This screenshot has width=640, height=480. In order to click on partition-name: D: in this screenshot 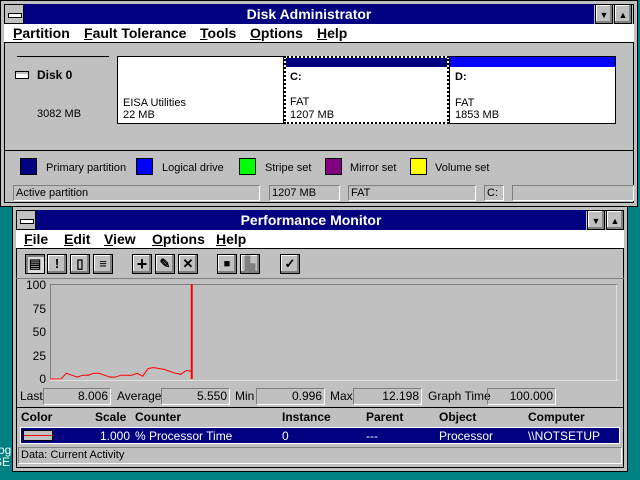, I will do `click(461, 77)`.